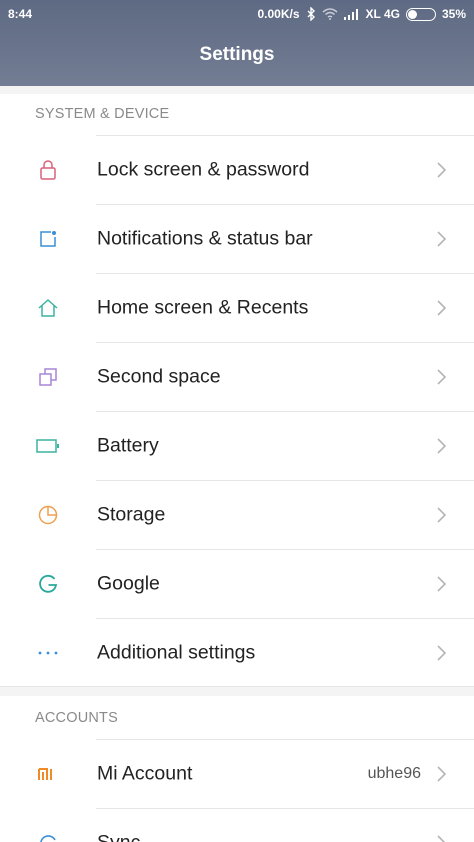  What do you see at coordinates (205, 238) in the screenshot?
I see `item-label: Notifications & status bar` at bounding box center [205, 238].